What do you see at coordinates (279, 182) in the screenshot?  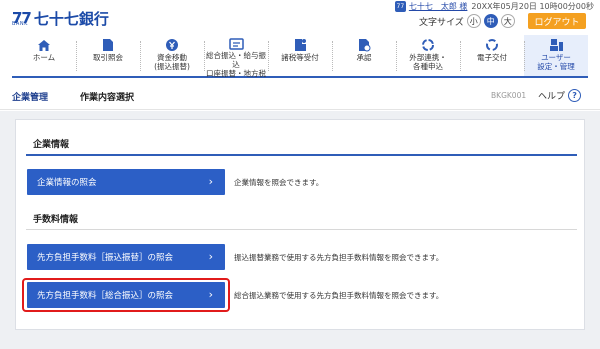 I see `company-info-description: 企業情報を照会できます。` at bounding box center [279, 182].